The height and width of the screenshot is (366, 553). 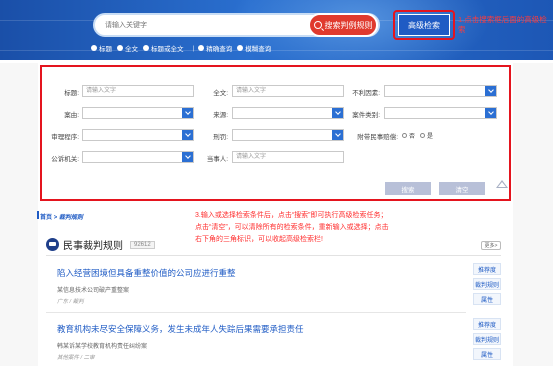 What do you see at coordinates (127, 48) in the screenshot?
I see `mode-fulltext: 全文` at bounding box center [127, 48].